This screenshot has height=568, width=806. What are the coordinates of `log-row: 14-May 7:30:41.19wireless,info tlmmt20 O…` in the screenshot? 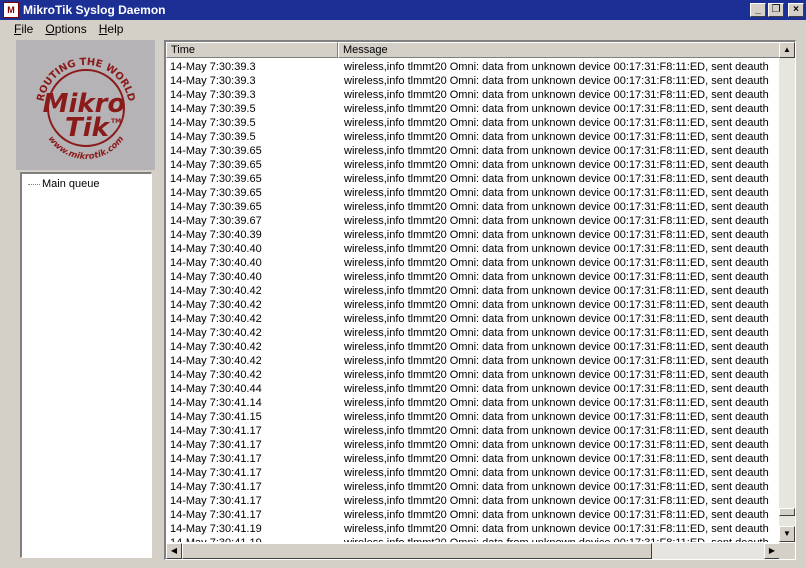 It's located at (473, 539).